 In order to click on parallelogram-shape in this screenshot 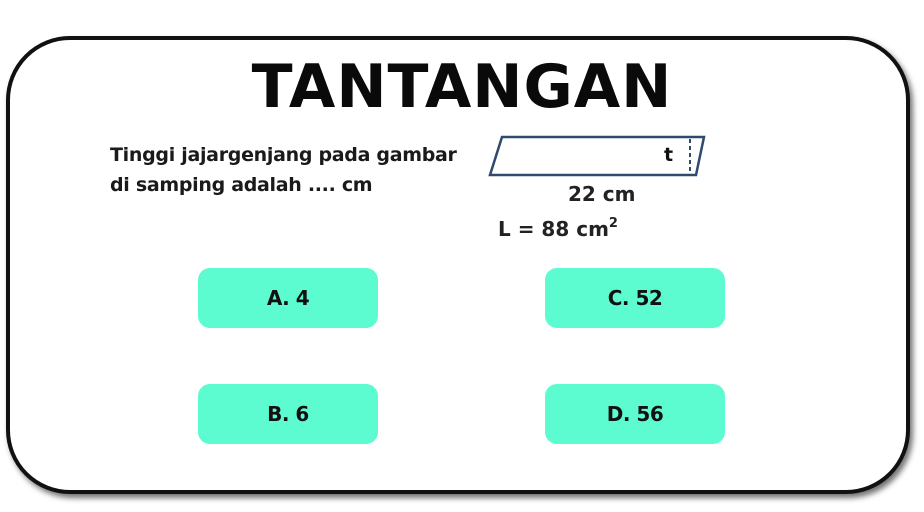, I will do `click(597, 156)`.